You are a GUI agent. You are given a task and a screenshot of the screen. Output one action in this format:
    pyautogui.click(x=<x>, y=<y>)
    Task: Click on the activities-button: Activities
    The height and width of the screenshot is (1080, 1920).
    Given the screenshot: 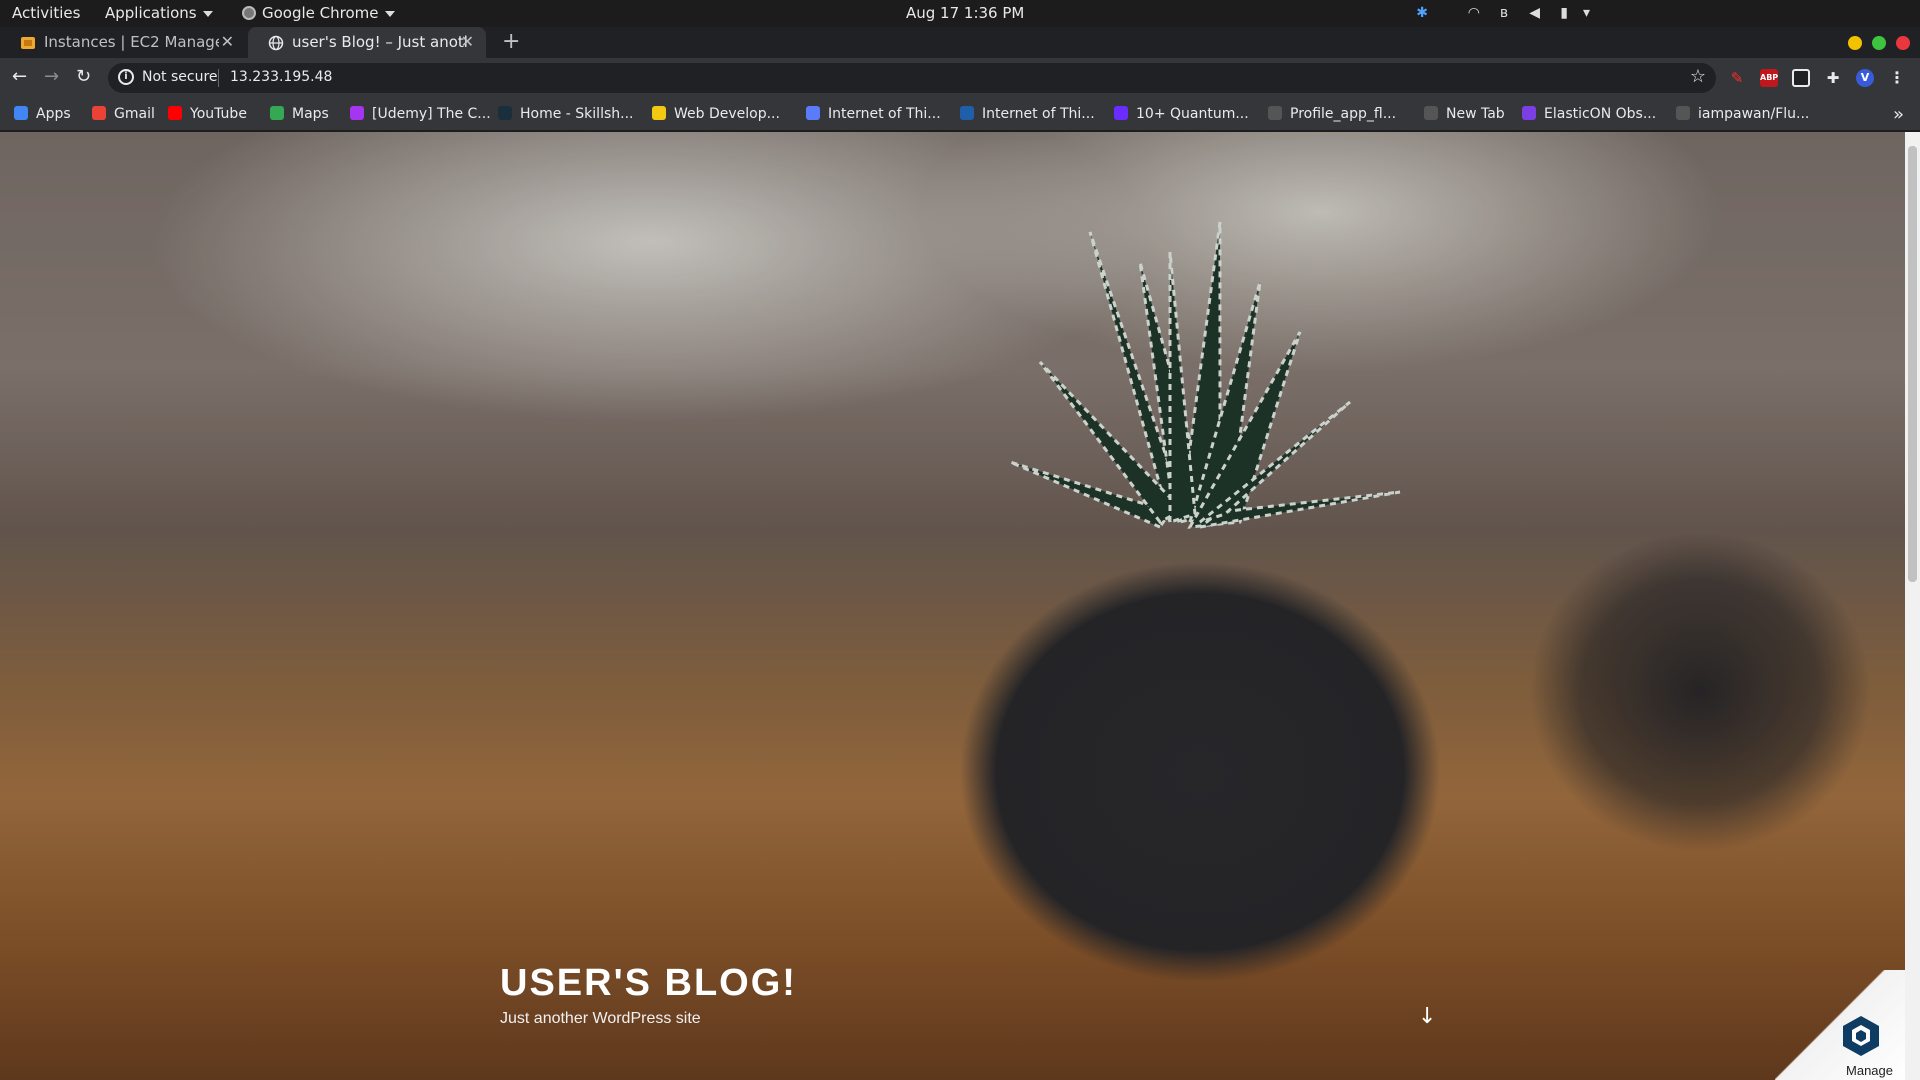 What is the action you would take?
    pyautogui.click(x=46, y=13)
    